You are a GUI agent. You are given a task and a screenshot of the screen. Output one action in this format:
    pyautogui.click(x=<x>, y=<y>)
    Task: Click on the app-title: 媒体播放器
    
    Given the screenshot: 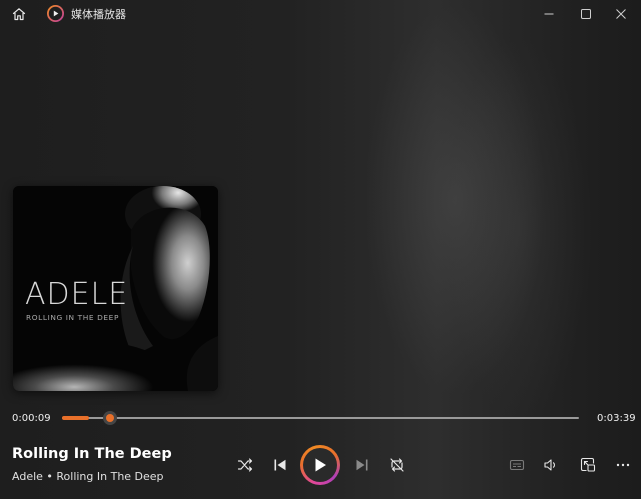 What is the action you would take?
    pyautogui.click(x=98, y=14)
    